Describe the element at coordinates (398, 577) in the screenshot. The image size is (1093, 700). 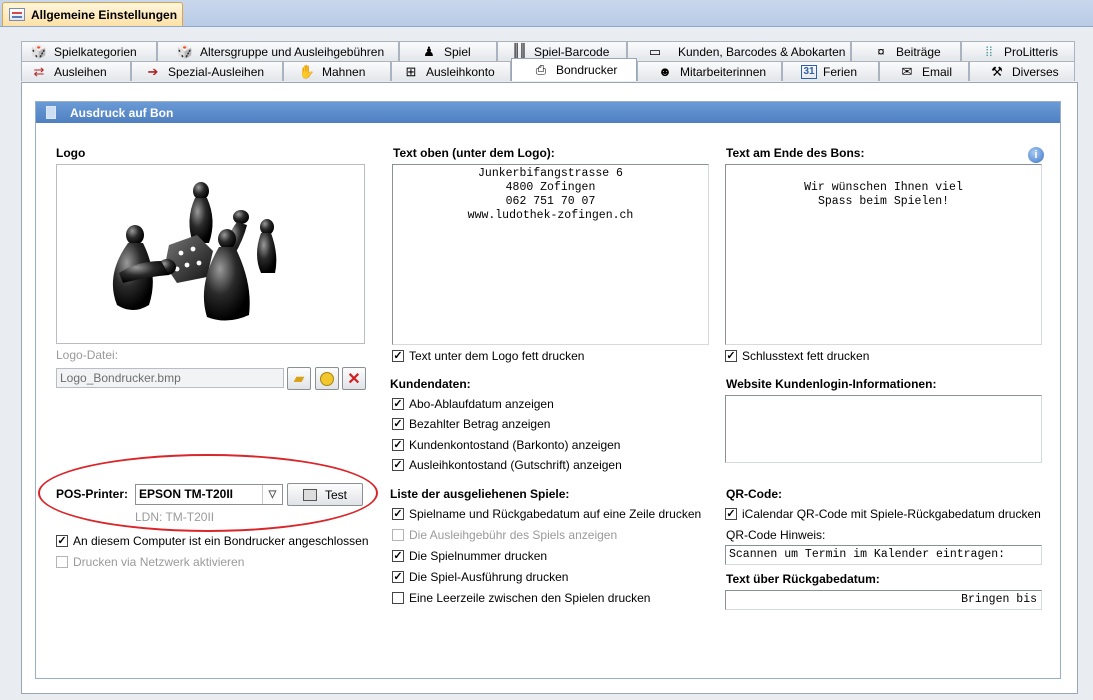
I see `spiel-ausfuehrung-checkbox: ✓` at that location.